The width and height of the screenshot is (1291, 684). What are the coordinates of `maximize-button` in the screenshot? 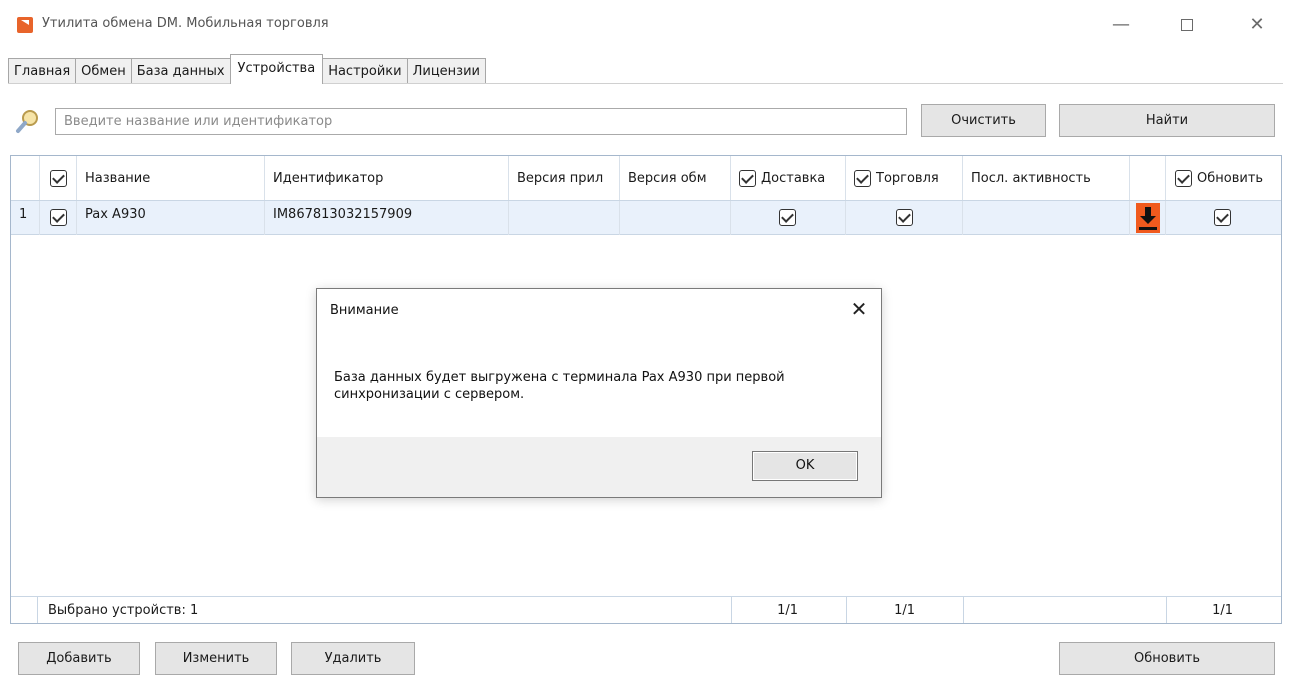 It's located at (1187, 25).